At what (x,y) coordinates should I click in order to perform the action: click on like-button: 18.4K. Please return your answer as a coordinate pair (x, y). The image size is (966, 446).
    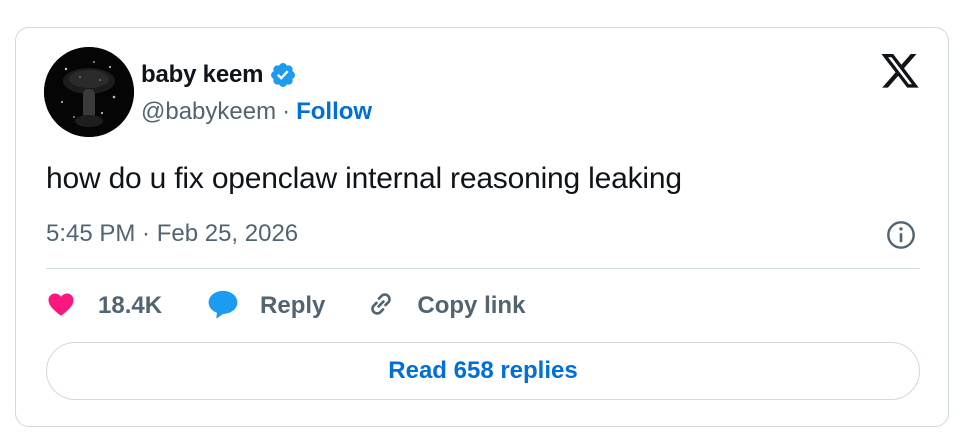
    Looking at the image, I should click on (104, 306).